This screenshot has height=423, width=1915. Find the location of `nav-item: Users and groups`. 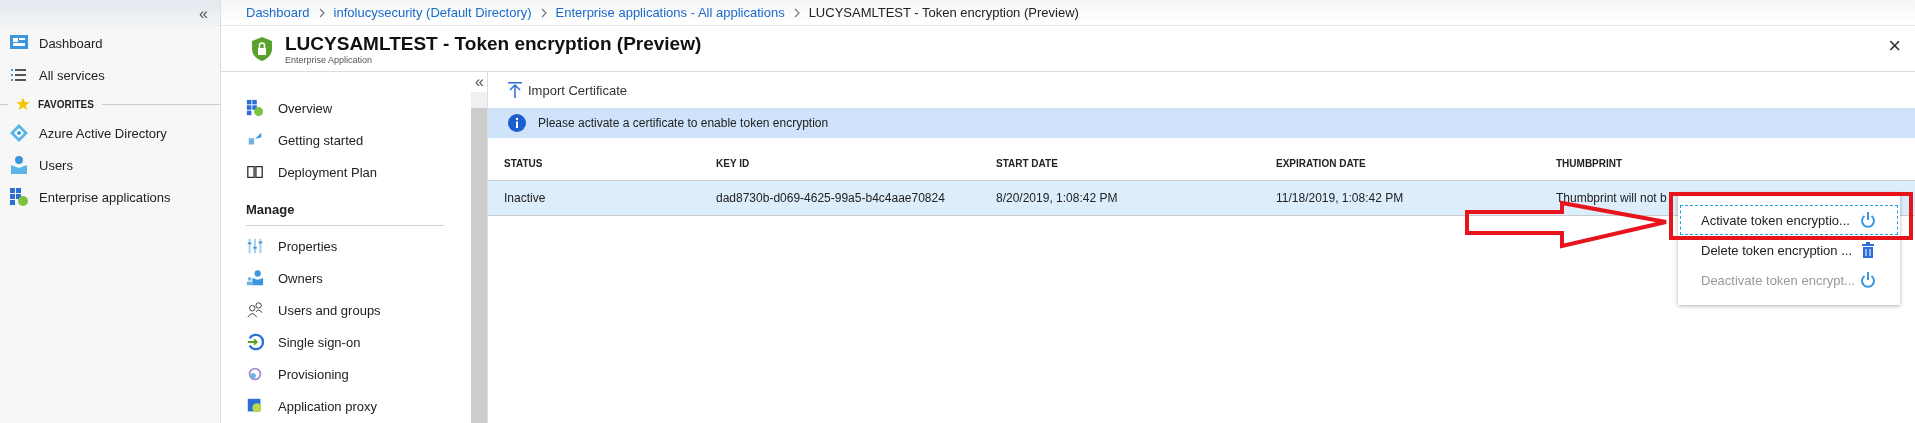

nav-item: Users and groups is located at coordinates (346, 310).